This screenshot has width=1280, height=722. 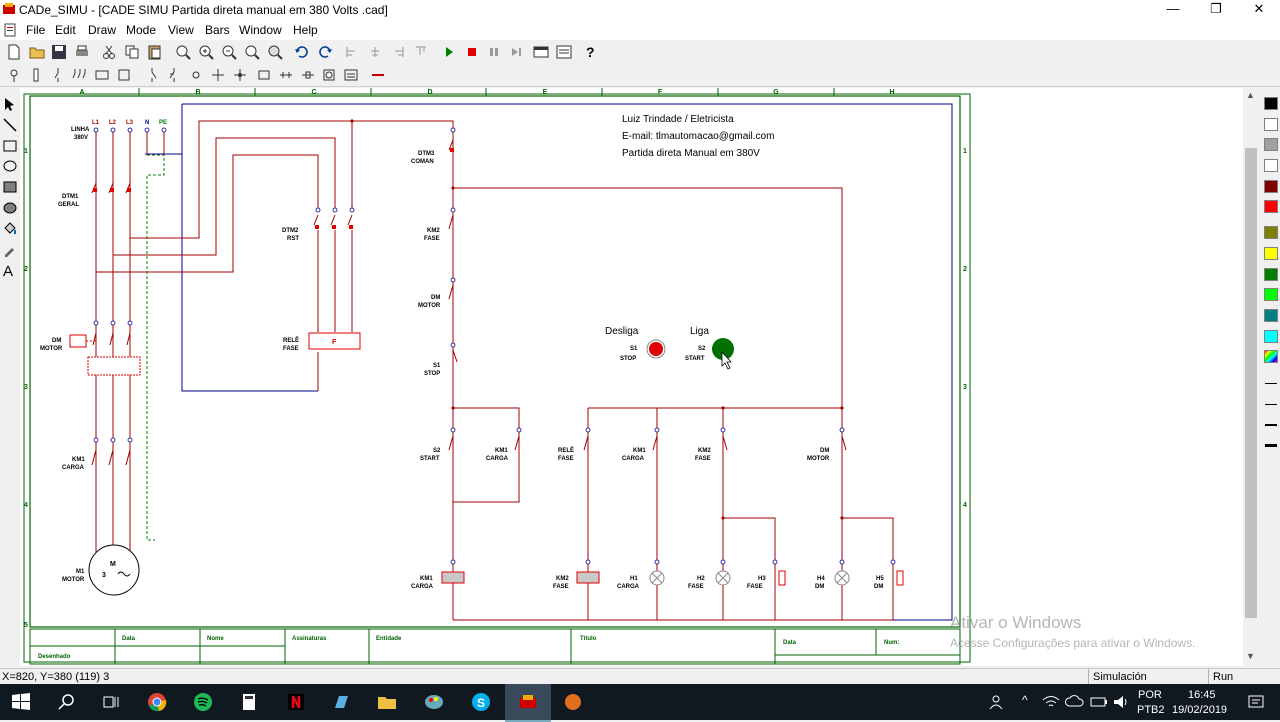 What do you see at coordinates (1271, 186) in the screenshot?
I see `color-maroon` at bounding box center [1271, 186].